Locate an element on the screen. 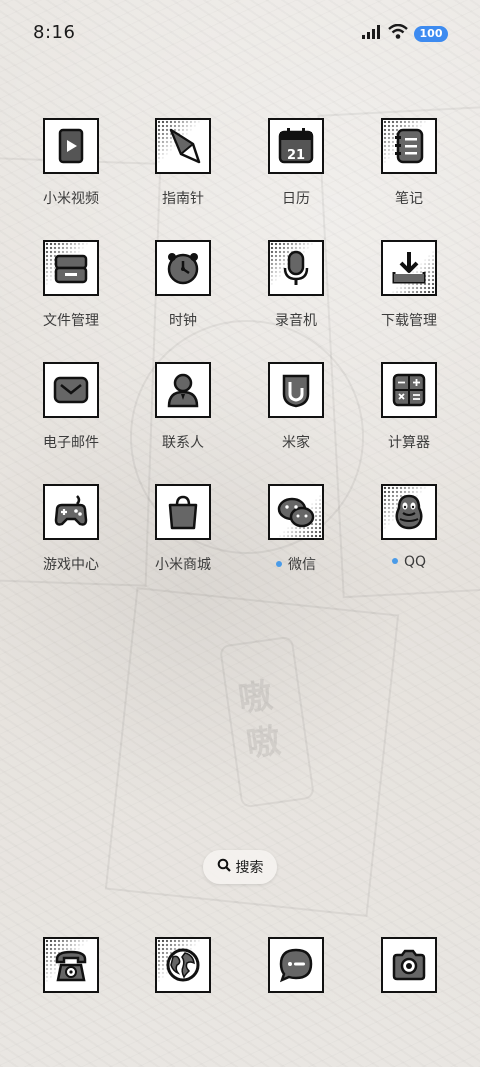 Image resolution: width=480 pixels, height=1067 pixels. status-icons: 100 is located at coordinates (405, 33).